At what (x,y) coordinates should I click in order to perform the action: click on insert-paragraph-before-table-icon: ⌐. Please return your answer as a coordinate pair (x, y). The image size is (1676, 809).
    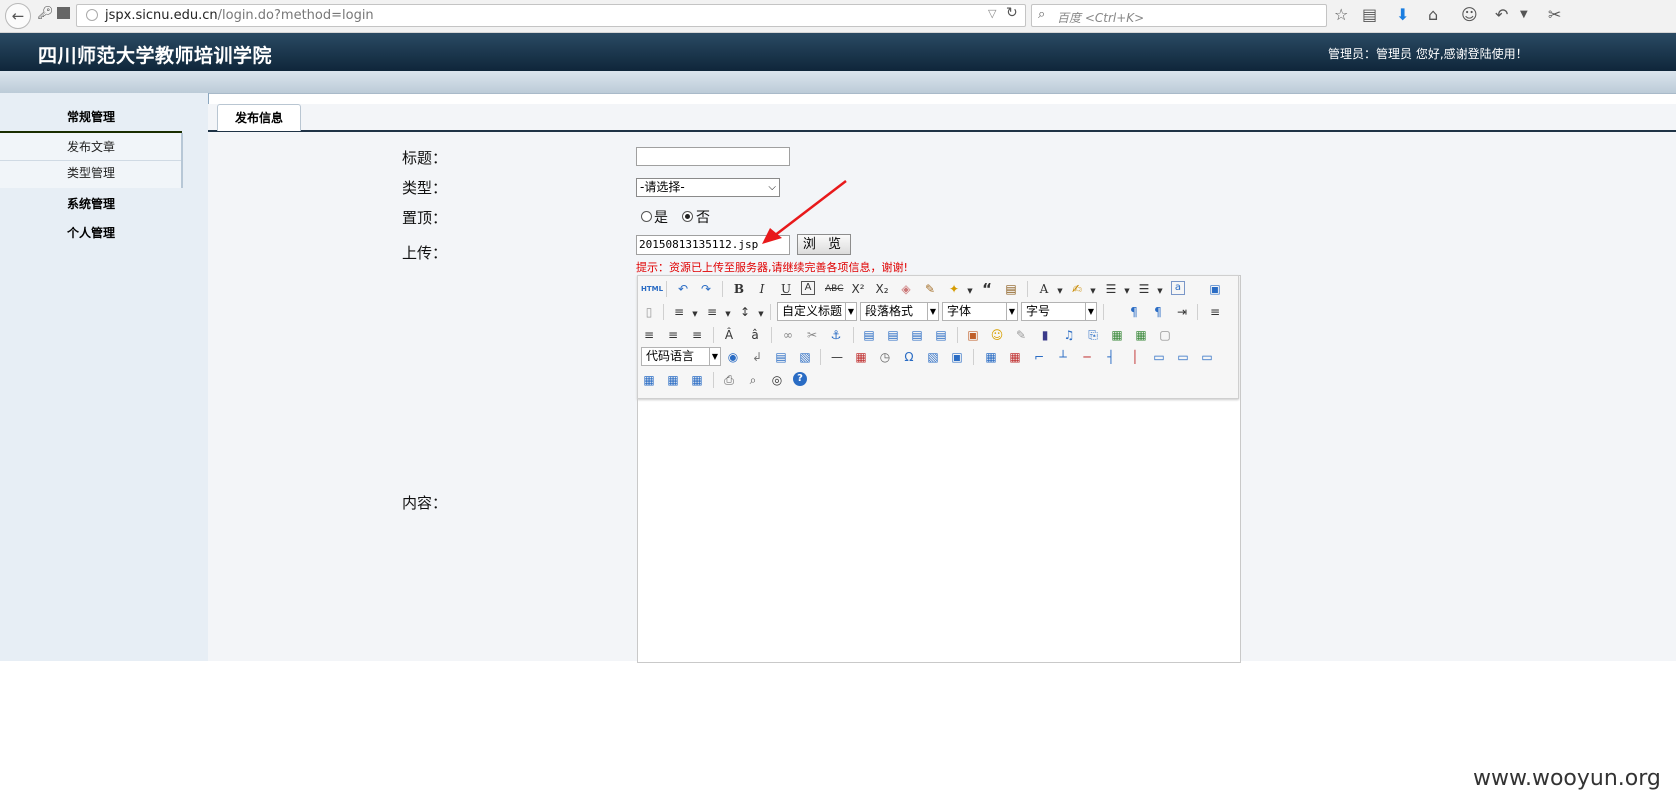
    Looking at the image, I should click on (1039, 357).